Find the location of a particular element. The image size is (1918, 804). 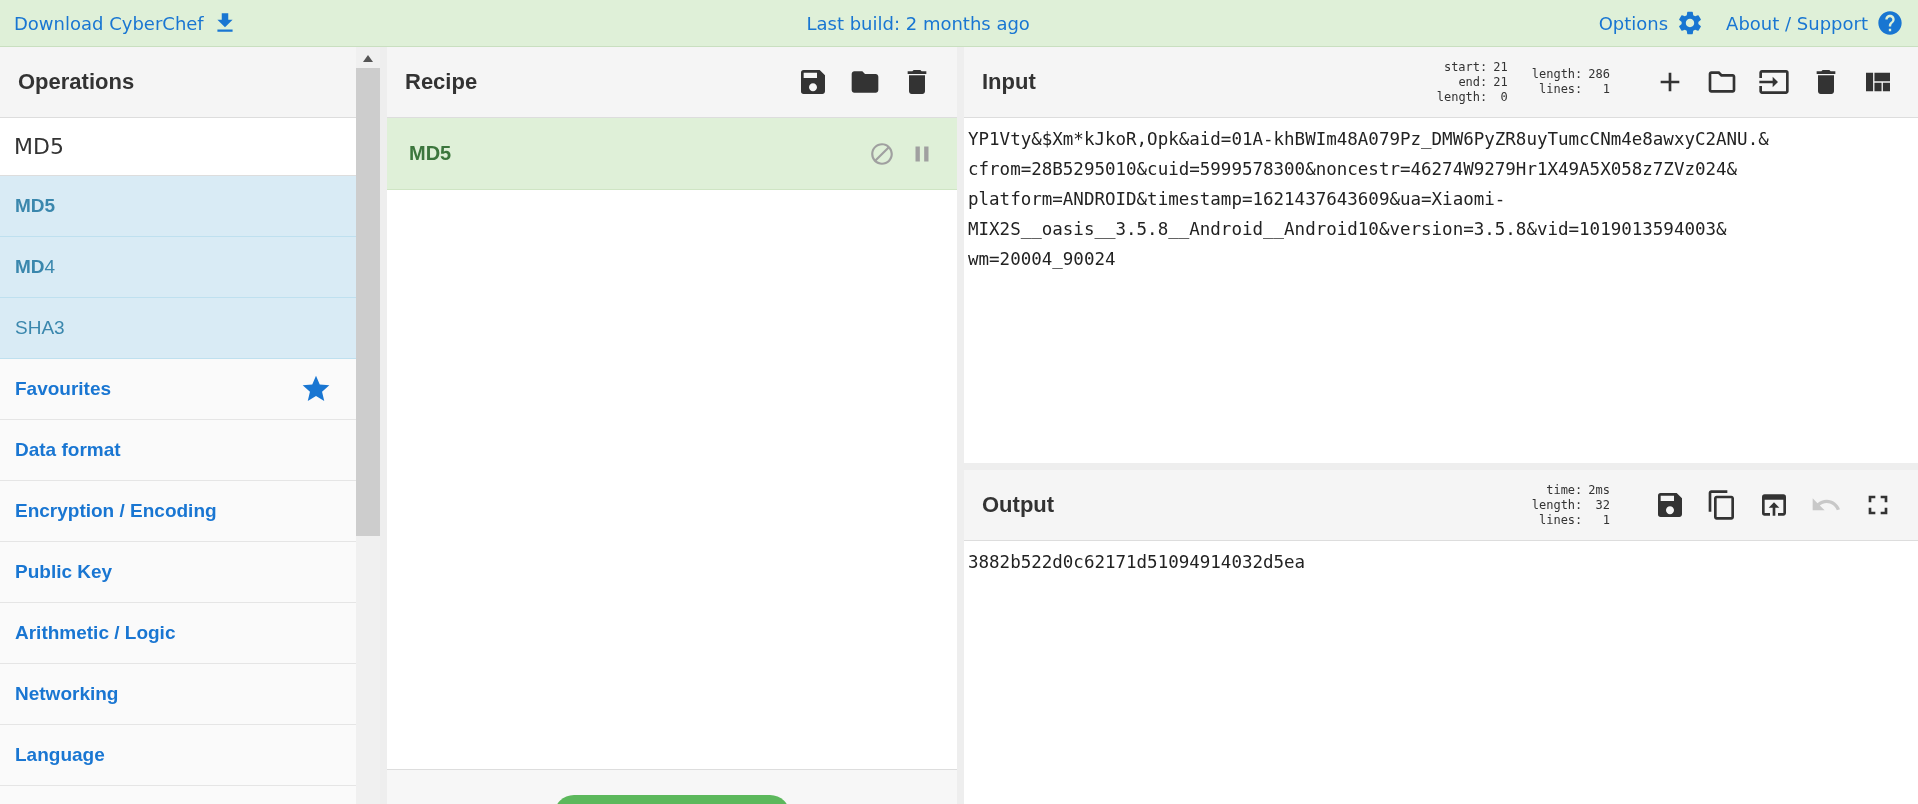

panel-title: Input is located at coordinates (1009, 82).